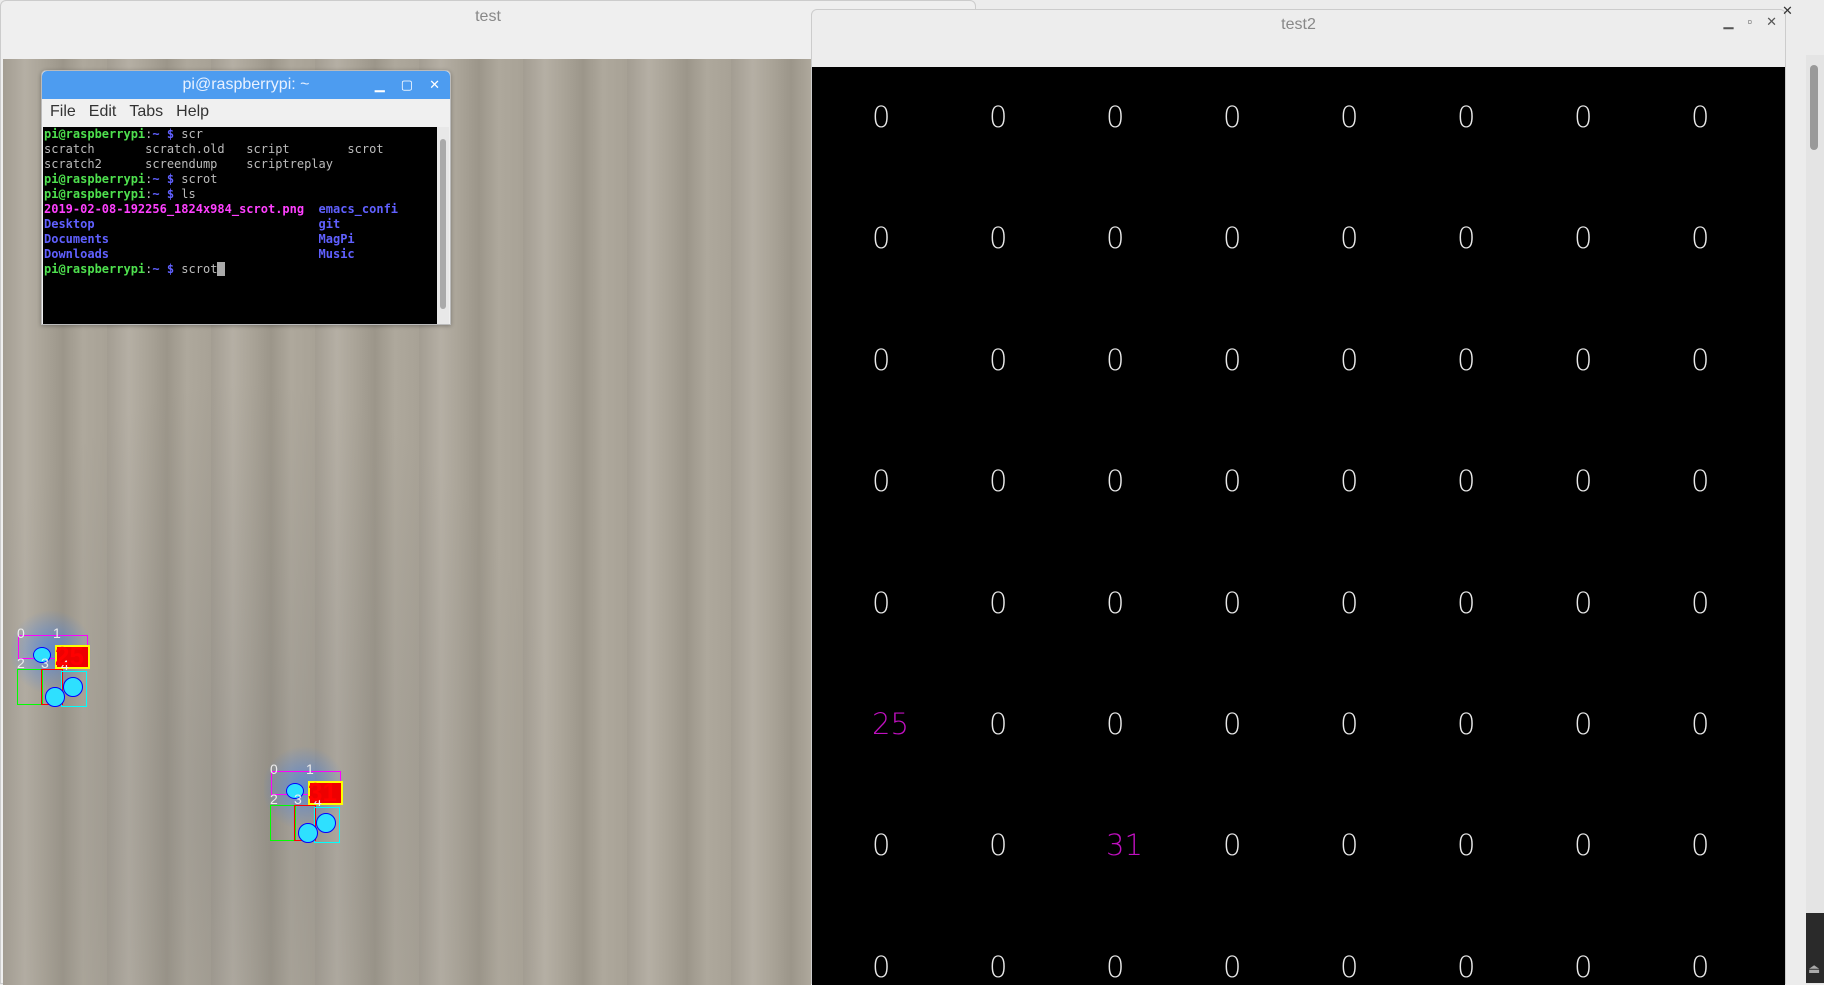 This screenshot has width=1824, height=985. I want to click on terminal-line: scratch2 screendump scriptreplay, so click(241, 164).